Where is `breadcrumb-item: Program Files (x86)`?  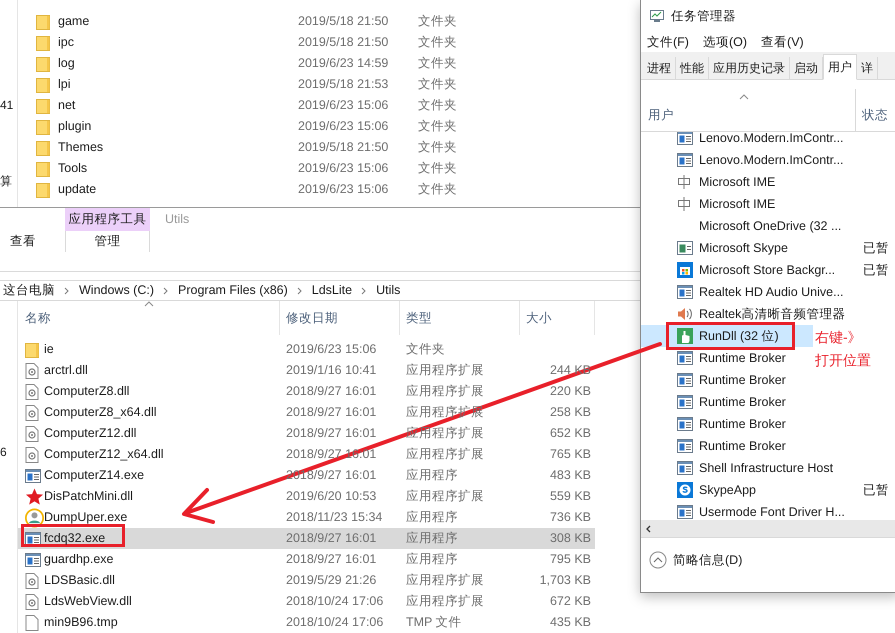
breadcrumb-item: Program Files (x86) is located at coordinates (233, 290).